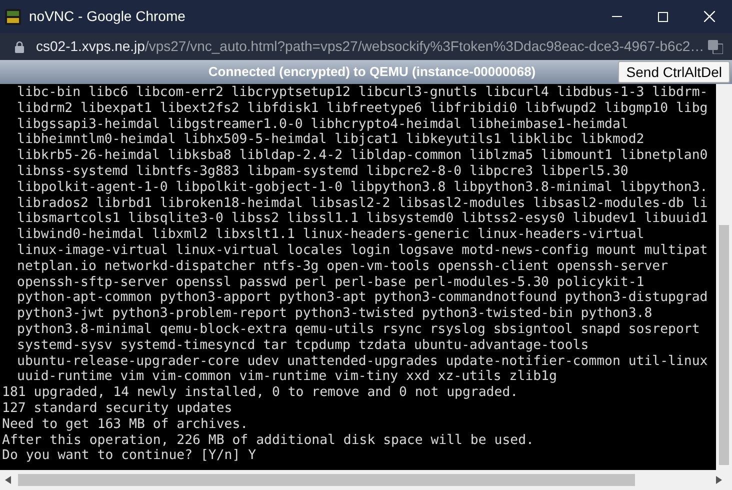 The width and height of the screenshot is (732, 490). What do you see at coordinates (372, 72) in the screenshot?
I see `connection-status: Connected (encrypted) to QEMU (instance-00000068)` at bounding box center [372, 72].